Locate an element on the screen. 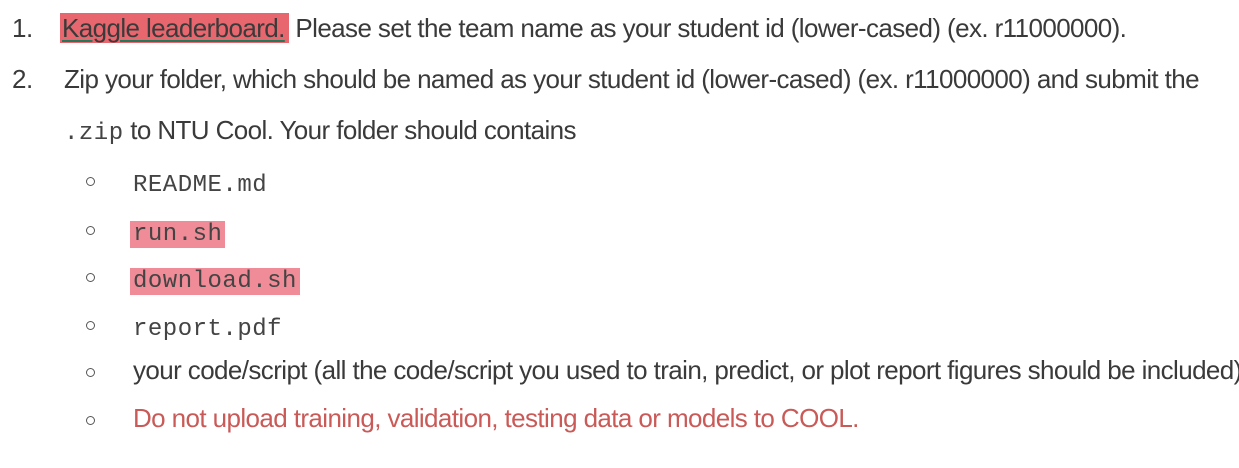  sub-item-readme: README.md is located at coordinates (200, 184).